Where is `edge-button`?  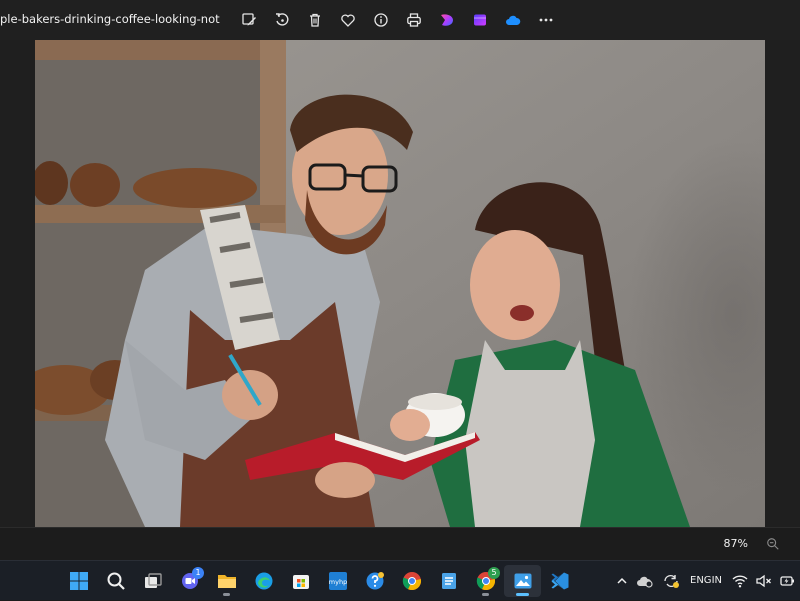 edge-button is located at coordinates (263, 581).